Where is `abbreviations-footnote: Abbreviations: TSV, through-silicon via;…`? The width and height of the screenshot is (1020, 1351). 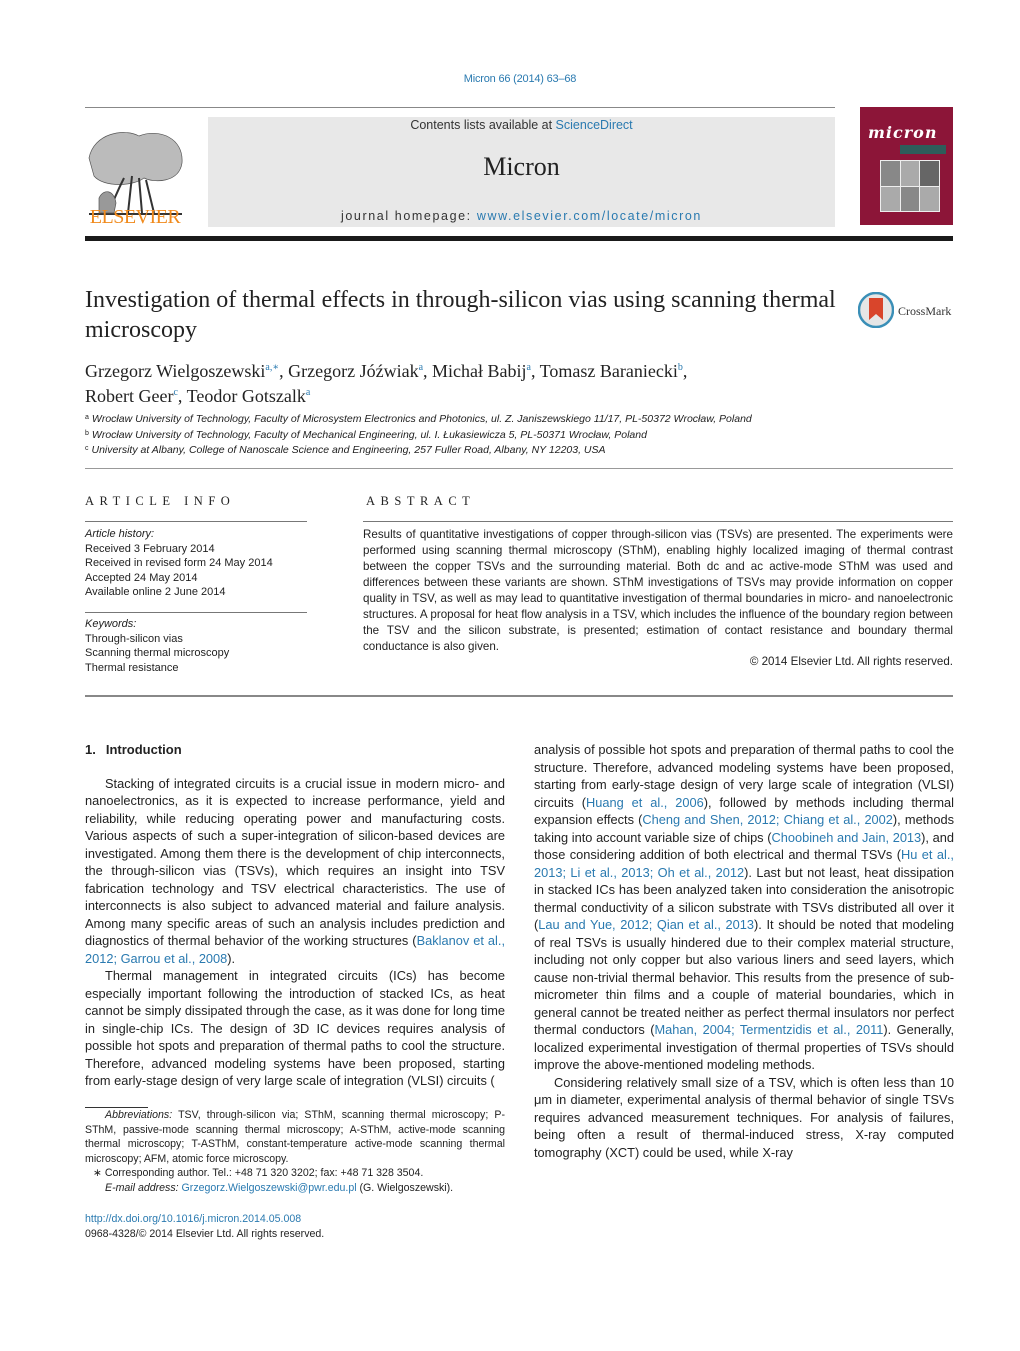 abbreviations-footnote: Abbreviations: TSV, through-silicon via;… is located at coordinates (295, 1137).